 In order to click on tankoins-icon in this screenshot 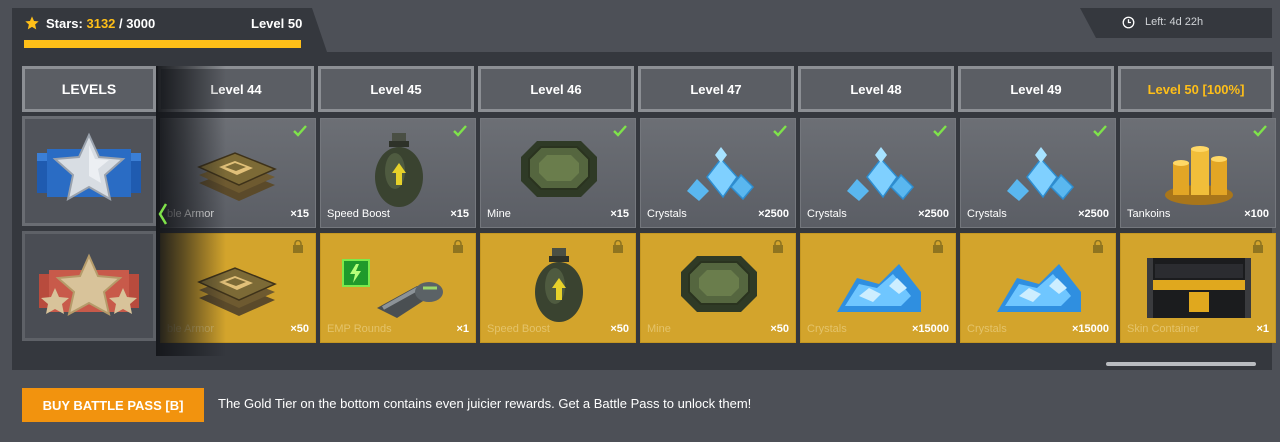, I will do `click(1199, 175)`.